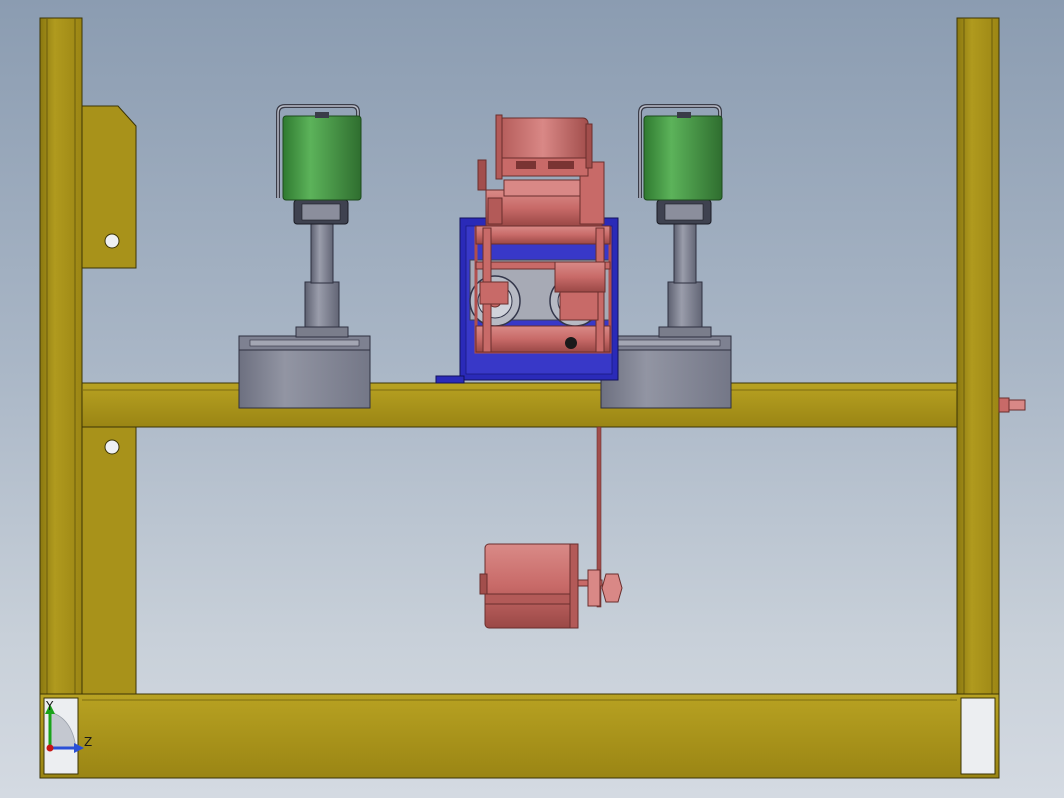 The image size is (1064, 798). Describe the element at coordinates (666, 256) in the screenshot. I see `solenoid-actuator-right` at that location.